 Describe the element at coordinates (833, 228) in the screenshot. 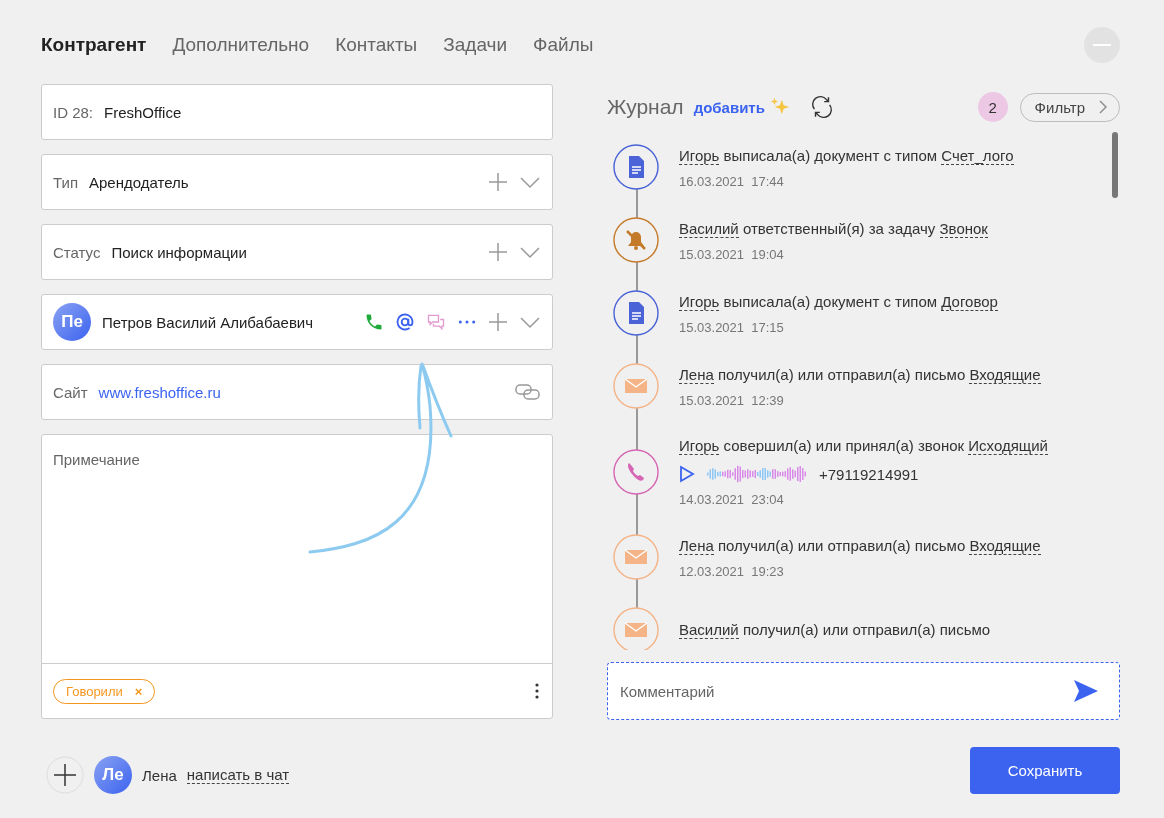

I see `journal-entry-text: Василий ответственный(я) за задачу Звонок` at that location.